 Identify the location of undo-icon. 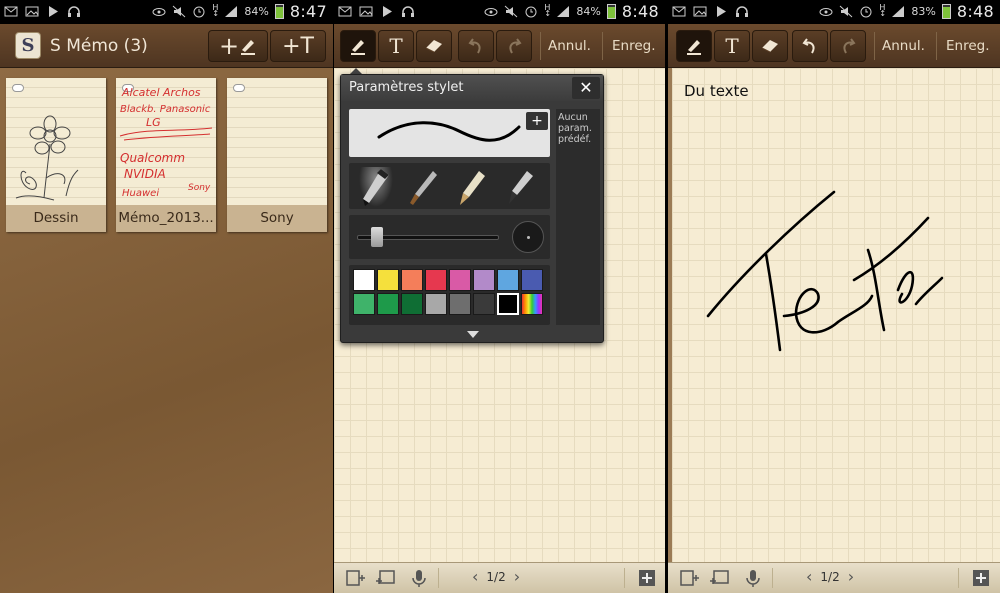
(474, 46).